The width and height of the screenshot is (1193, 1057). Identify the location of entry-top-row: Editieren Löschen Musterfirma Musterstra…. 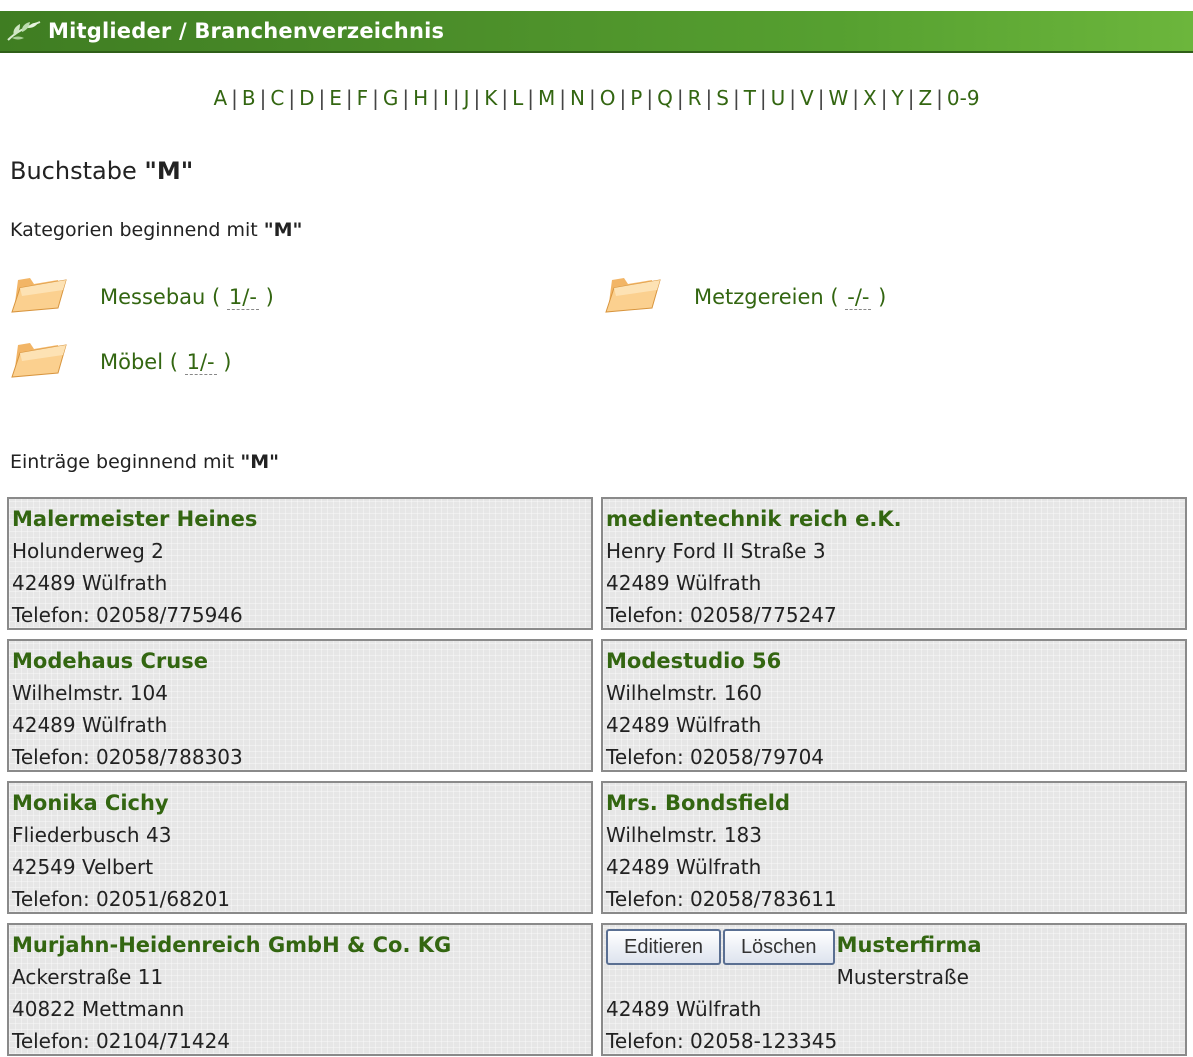
(895, 961).